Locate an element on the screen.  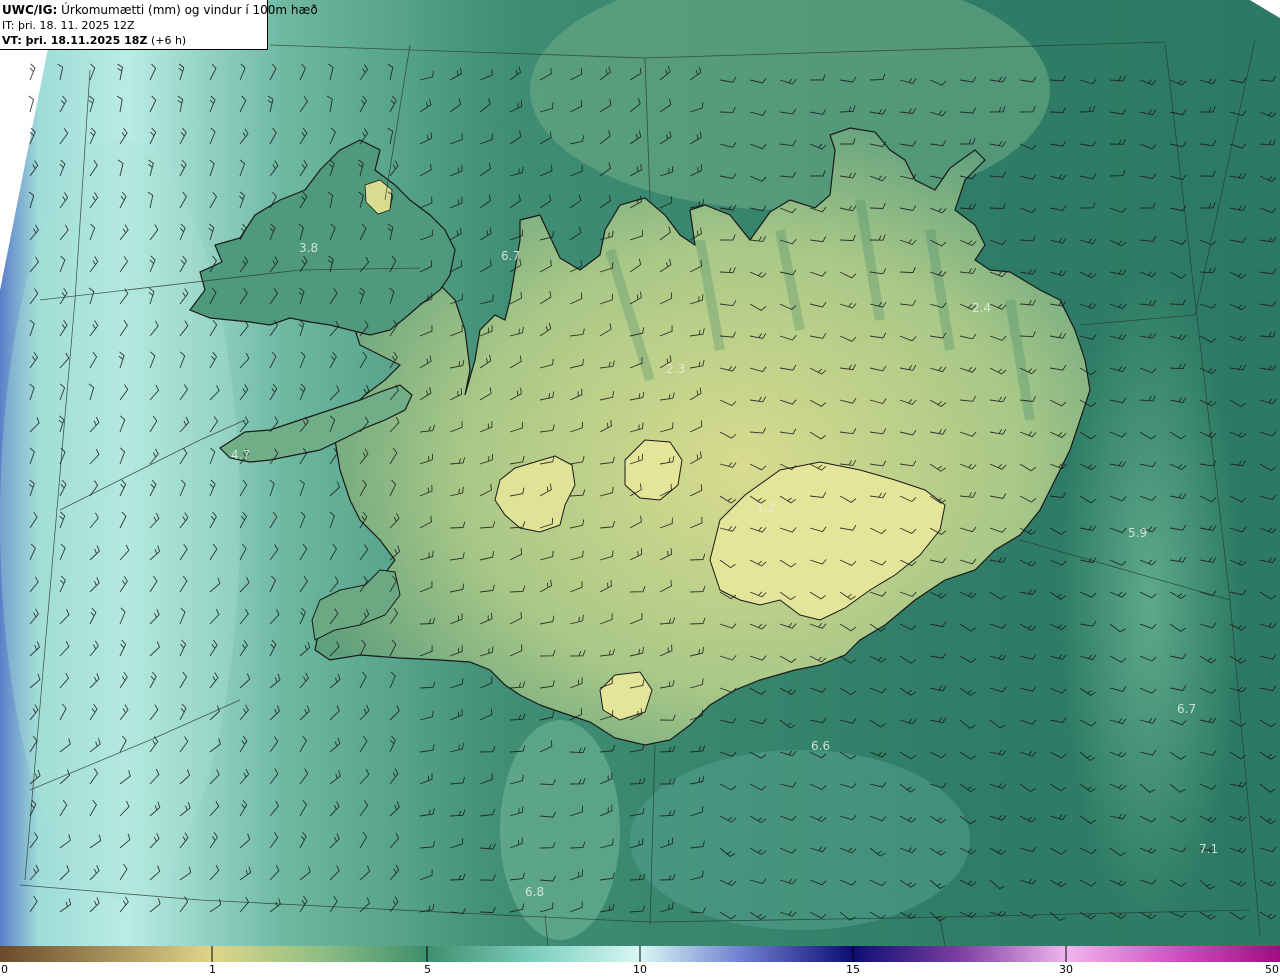
value-6-7-east: 6.7 is located at coordinates (1187, 709).